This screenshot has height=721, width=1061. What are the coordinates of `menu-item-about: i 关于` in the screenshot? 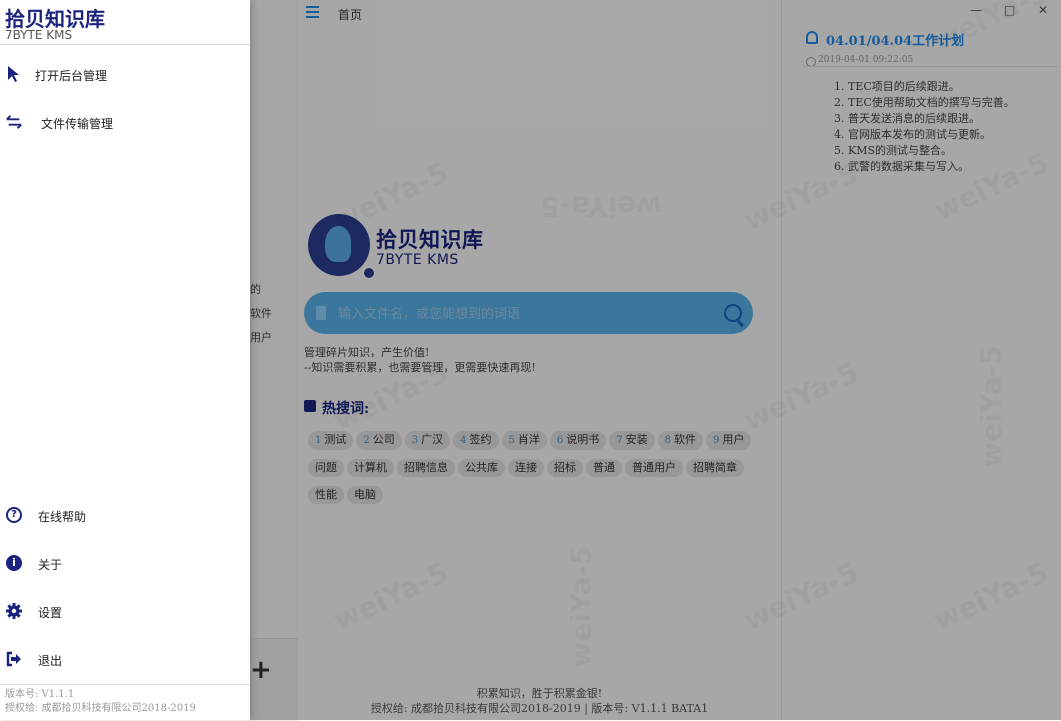 It's located at (125, 563).